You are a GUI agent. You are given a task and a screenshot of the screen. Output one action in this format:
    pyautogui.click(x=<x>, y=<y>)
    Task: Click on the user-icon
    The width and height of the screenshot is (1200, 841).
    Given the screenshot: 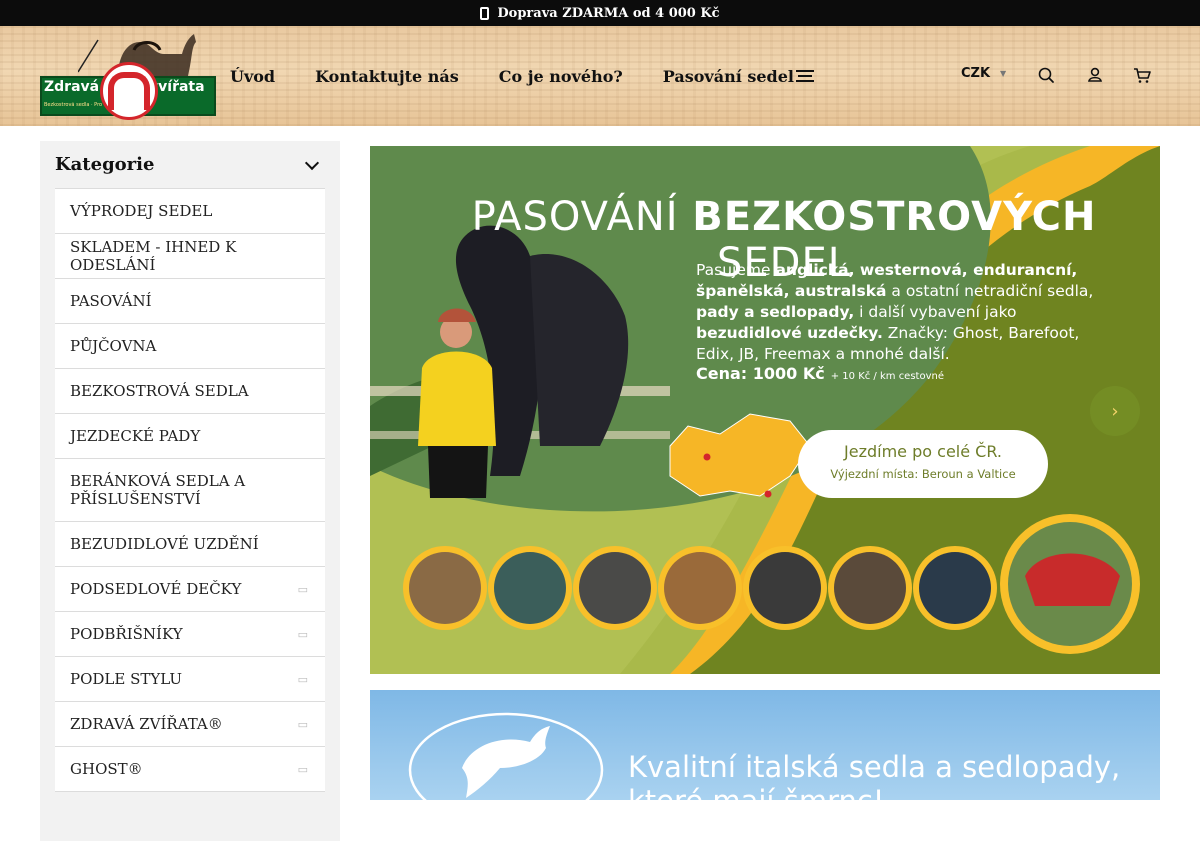 What is the action you would take?
    pyautogui.click(x=1095, y=75)
    